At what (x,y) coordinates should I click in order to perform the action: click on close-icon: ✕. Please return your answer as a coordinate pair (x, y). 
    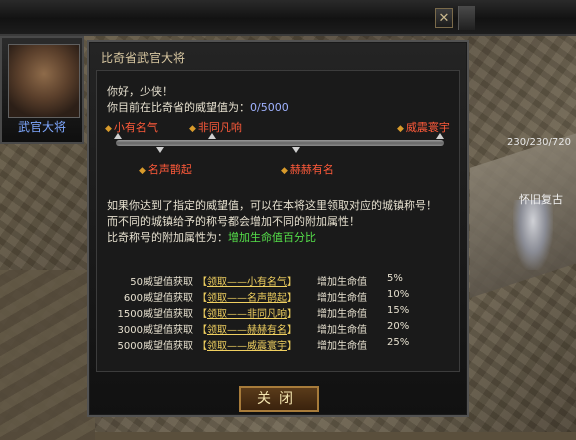
    Looking at the image, I should click on (444, 18).